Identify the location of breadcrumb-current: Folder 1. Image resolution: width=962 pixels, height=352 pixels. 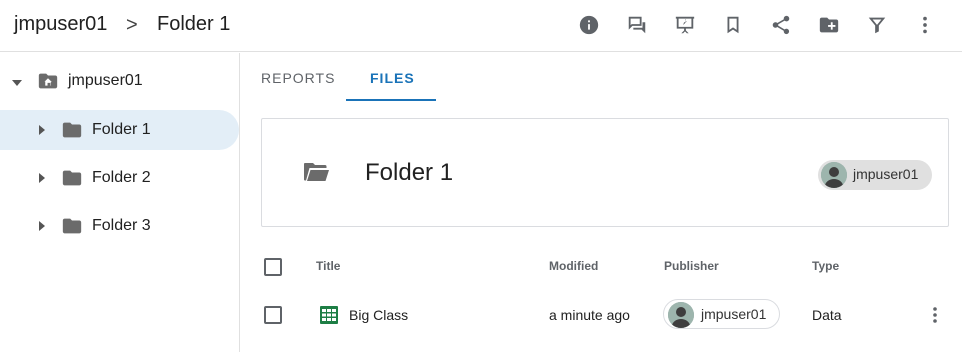
(194, 24).